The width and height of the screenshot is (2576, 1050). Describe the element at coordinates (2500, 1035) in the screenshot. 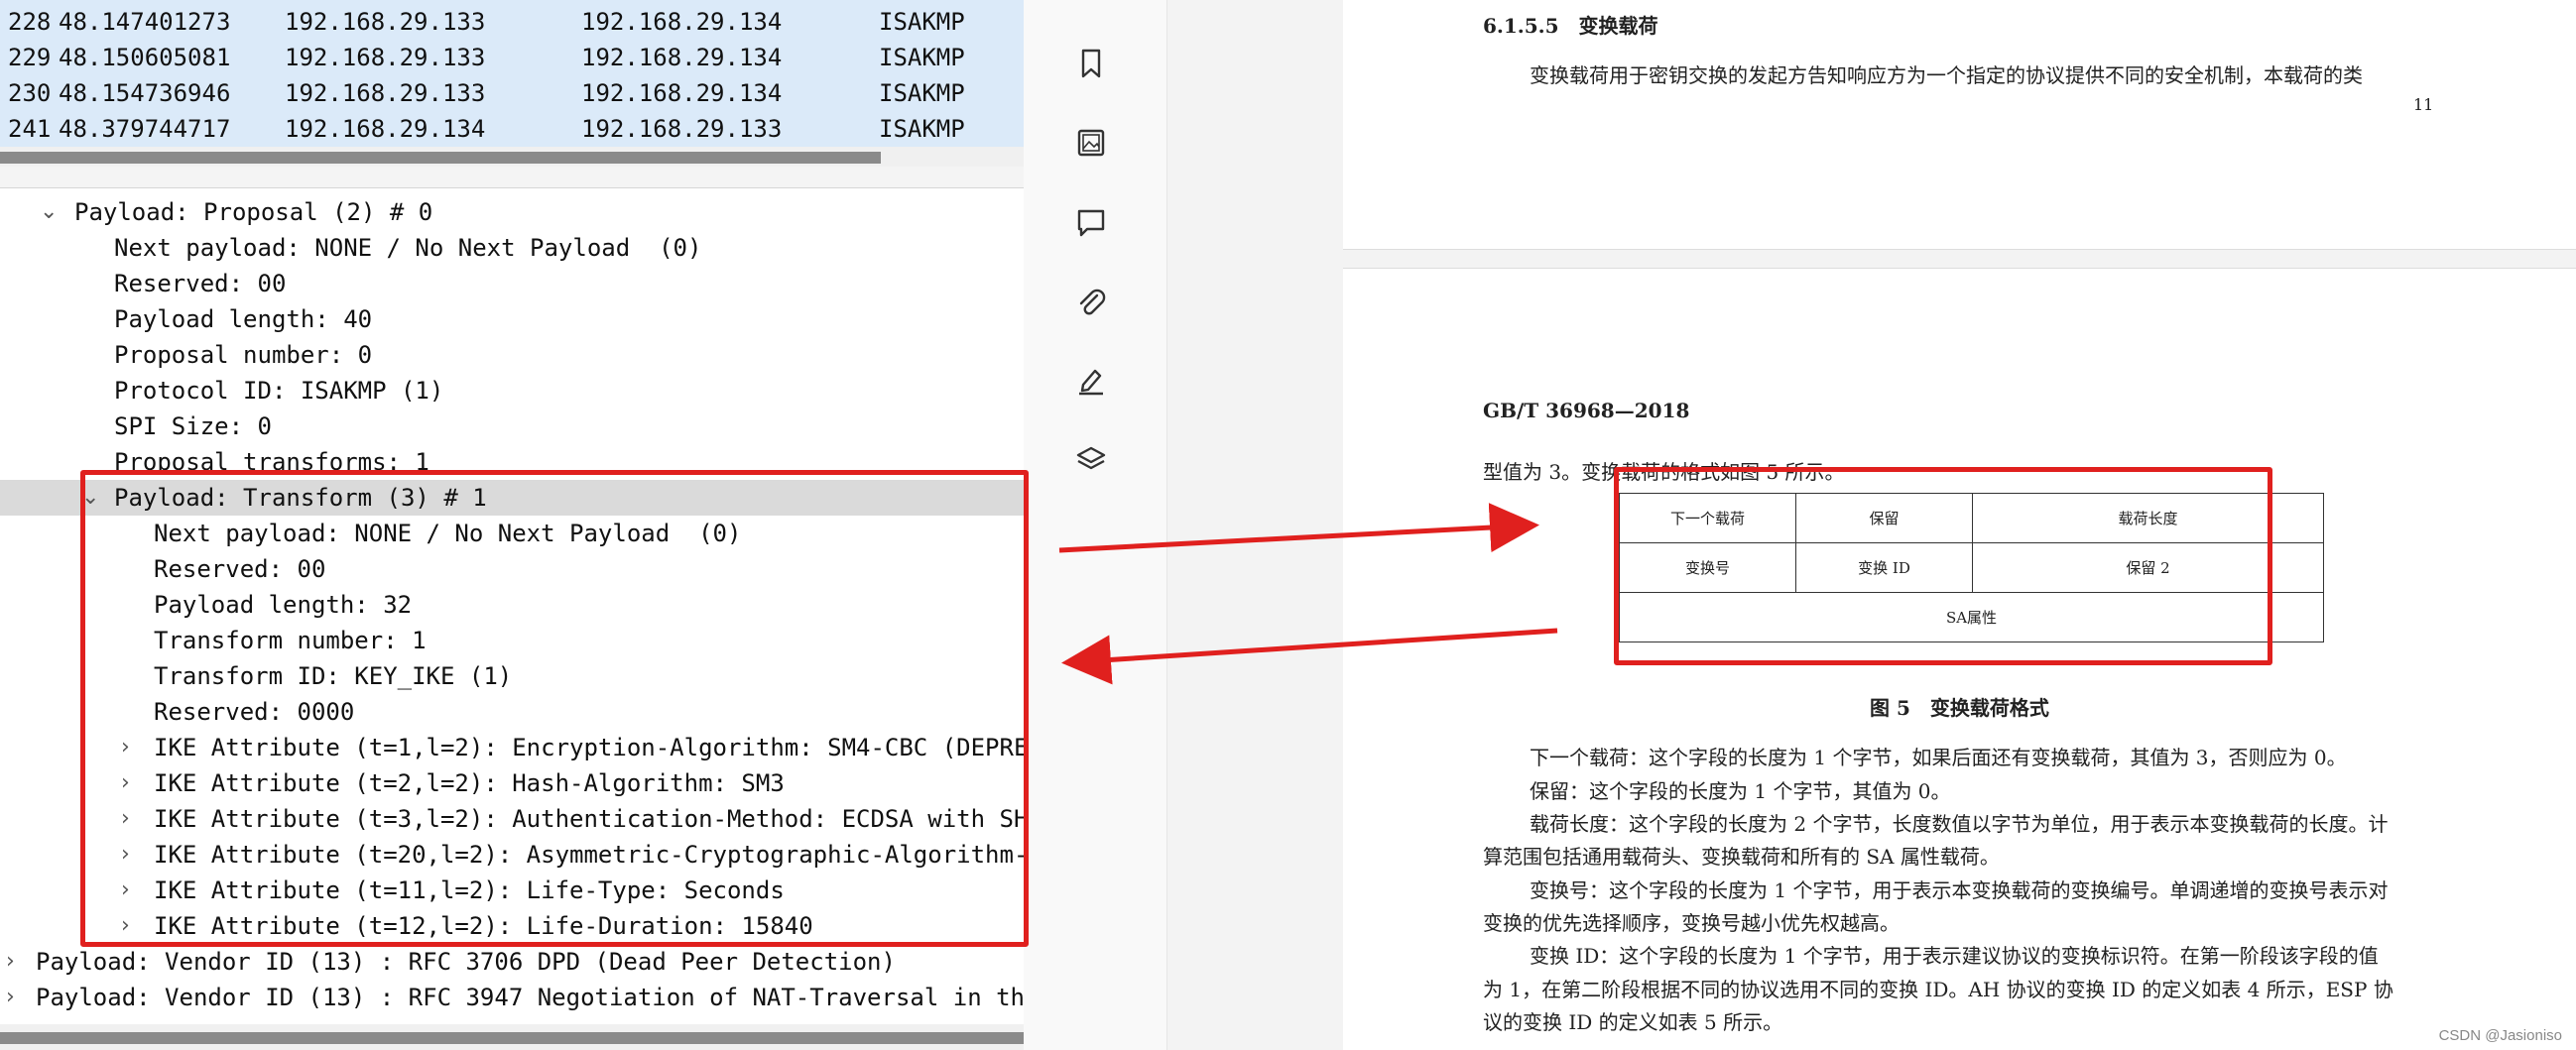

I see `watermark: CSDN @Jasioniso` at that location.